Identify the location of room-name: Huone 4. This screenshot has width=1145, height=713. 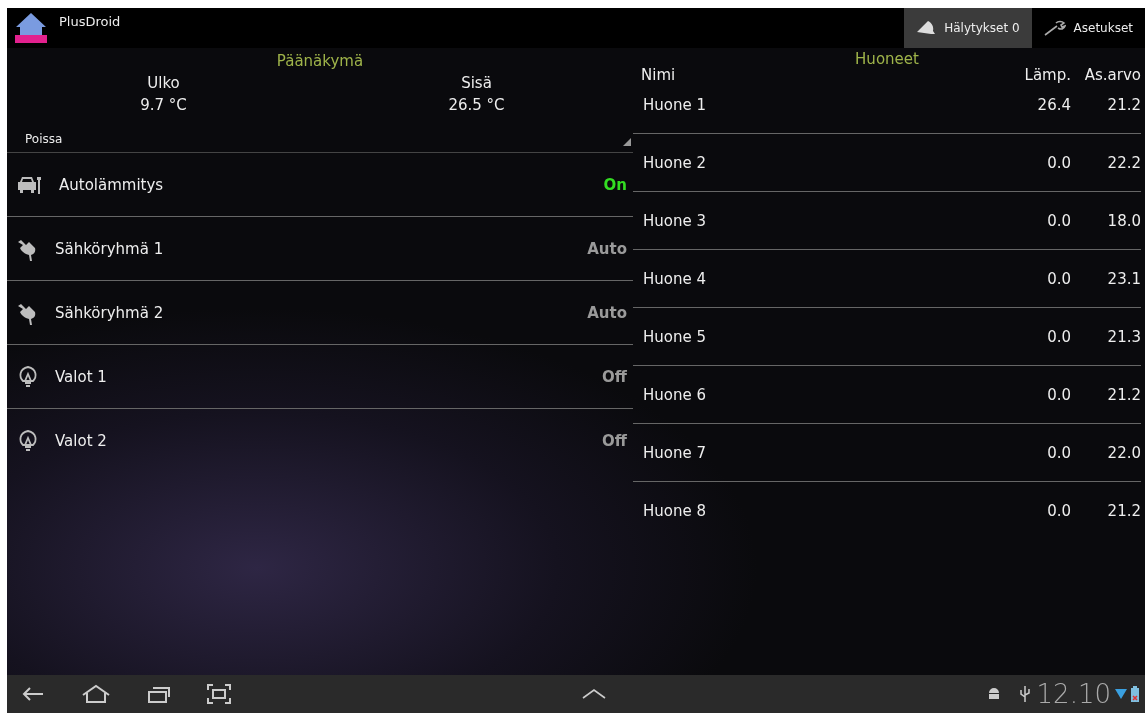
(674, 278).